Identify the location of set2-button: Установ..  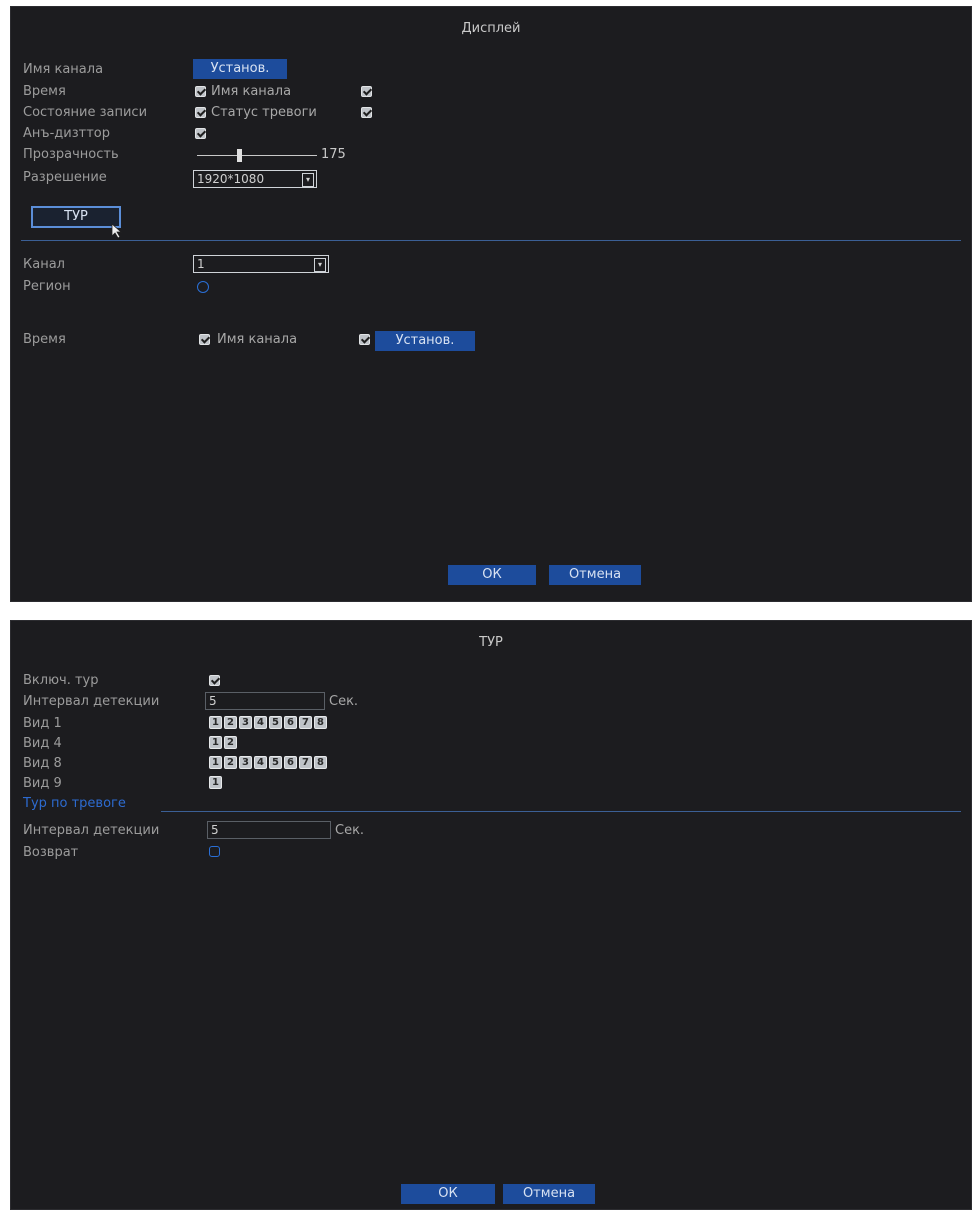
(425, 341).